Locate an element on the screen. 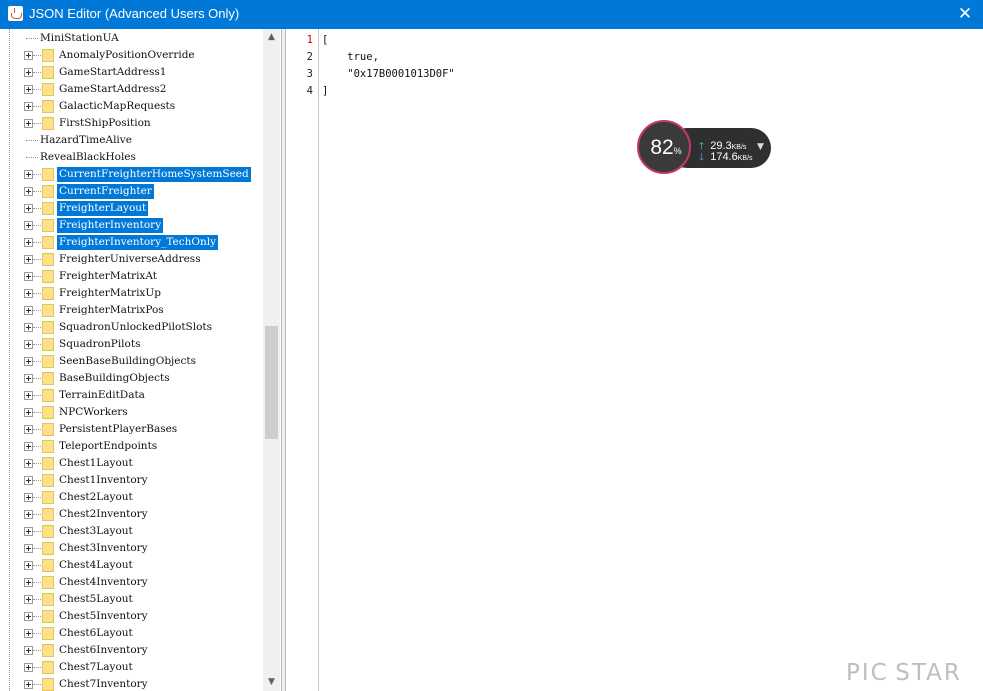 The image size is (983, 691). tree-item: BaseBuildingObjects is located at coordinates (132, 378).